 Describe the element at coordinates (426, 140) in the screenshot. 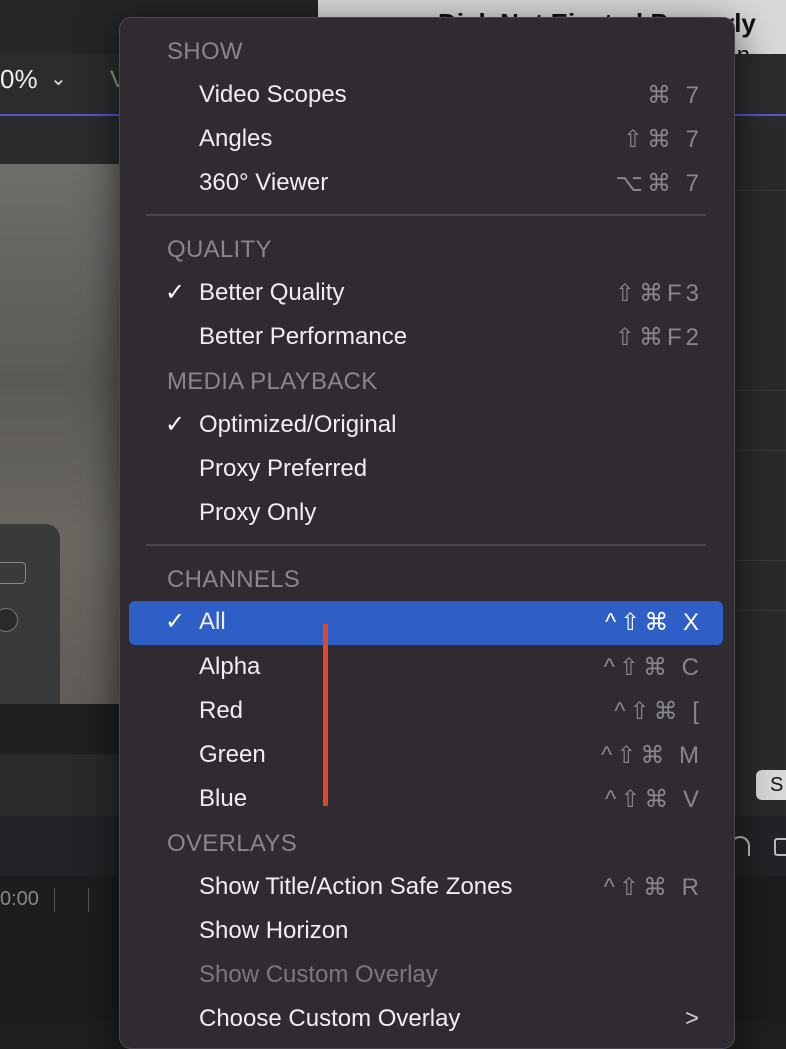

I see `menu-item-angles: Angles ⇧⌘ 7` at that location.